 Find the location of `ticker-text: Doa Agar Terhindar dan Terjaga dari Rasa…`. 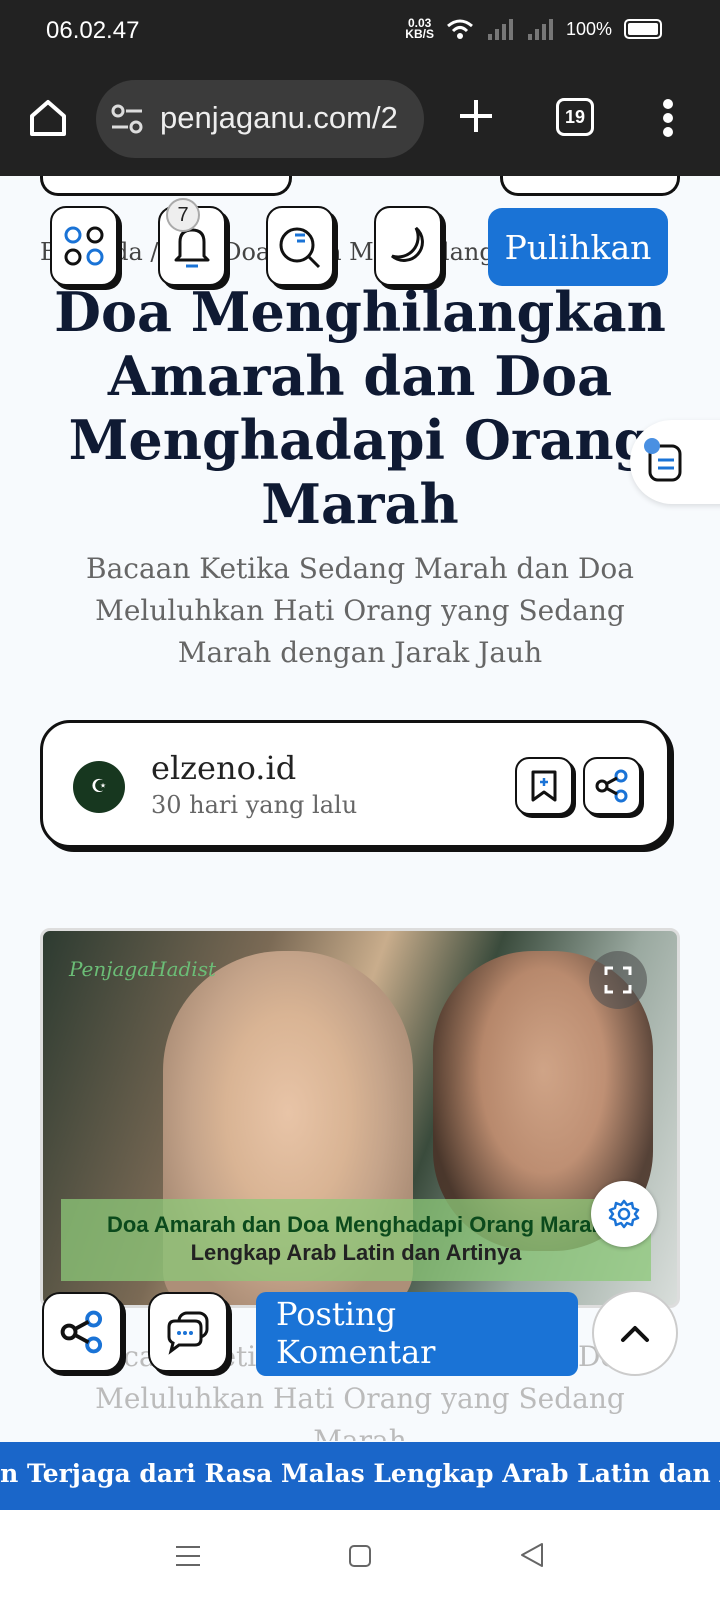

ticker-text: Doa Agar Terhindar dan Terjaga dari Rasa… is located at coordinates (360, 1473).